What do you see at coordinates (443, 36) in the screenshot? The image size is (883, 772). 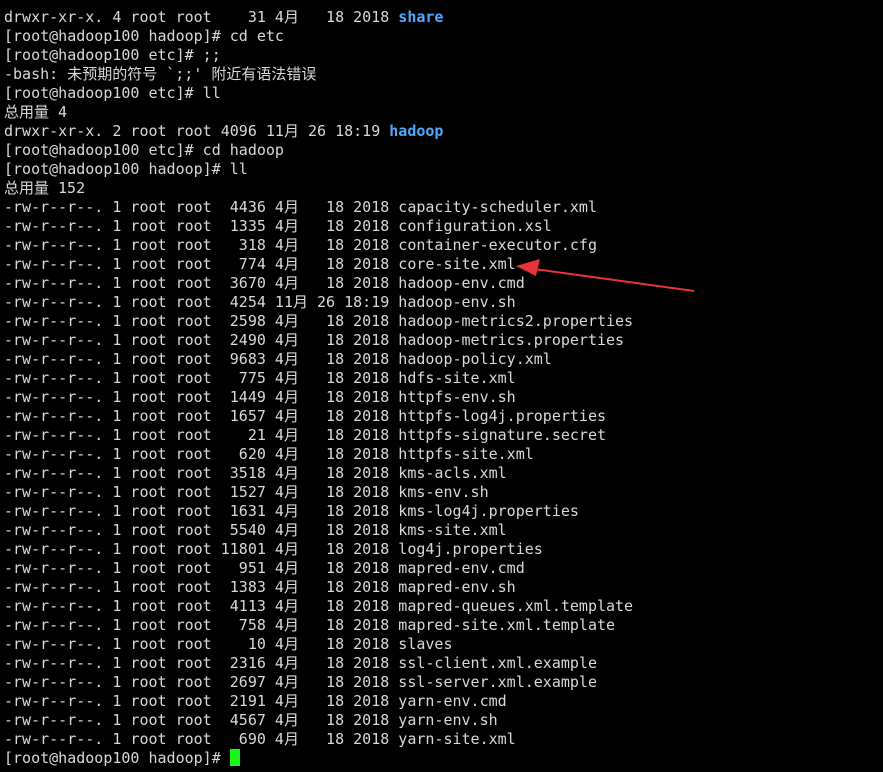 I see `terminal-line: [root@hadoop100 hadoop]# cd etc` at bounding box center [443, 36].